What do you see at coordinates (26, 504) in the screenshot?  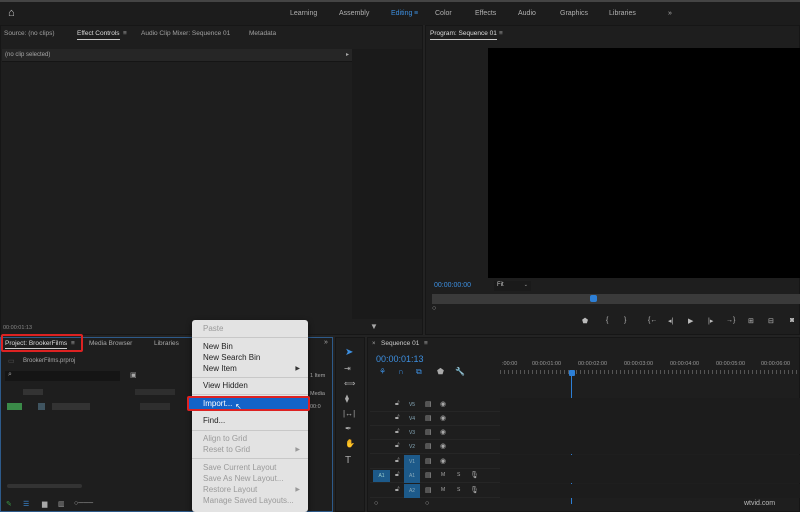 I see `list-view-icon: ☰` at bounding box center [26, 504].